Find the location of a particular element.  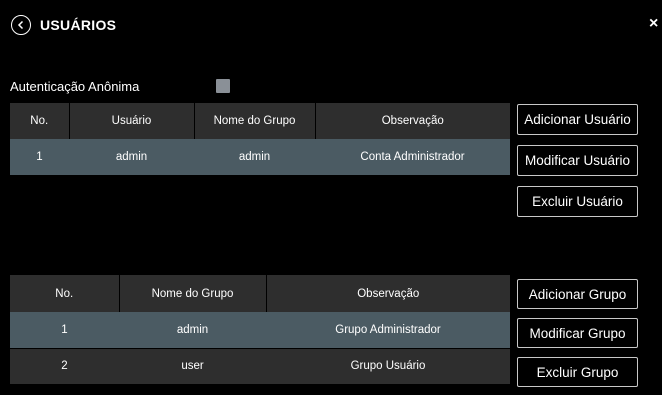

table-row: 1 admin Grupo Administrador is located at coordinates (260, 330).